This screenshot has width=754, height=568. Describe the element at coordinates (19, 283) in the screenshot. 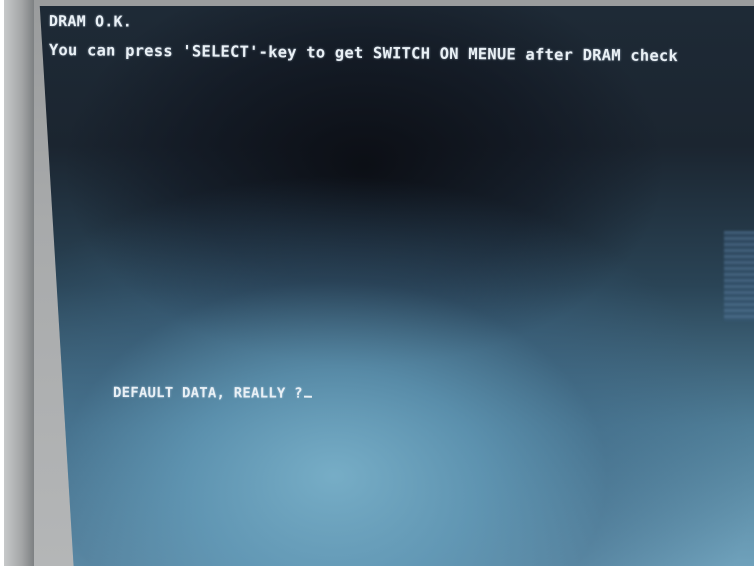

I see `monitor-bezel-left-edge` at that location.